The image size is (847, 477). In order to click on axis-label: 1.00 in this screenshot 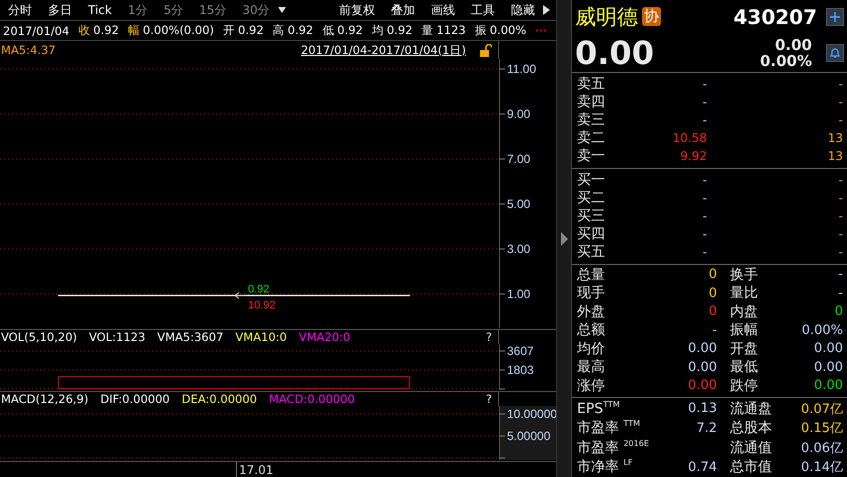, I will do `click(518, 294)`.